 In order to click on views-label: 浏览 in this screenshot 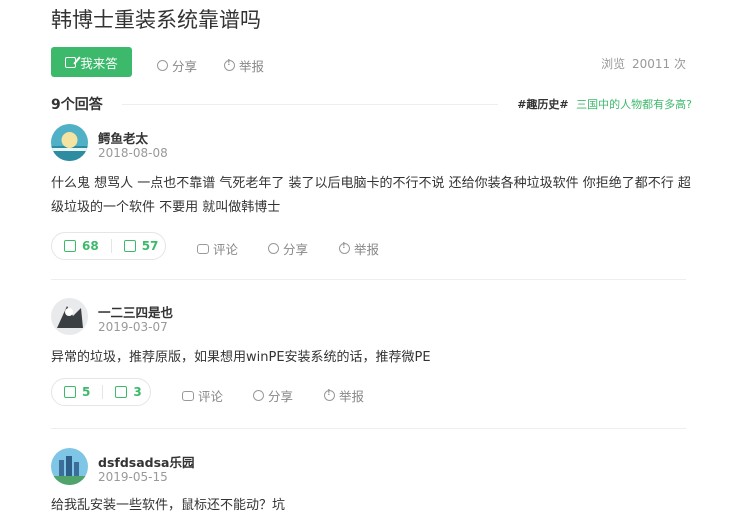, I will do `click(613, 64)`.